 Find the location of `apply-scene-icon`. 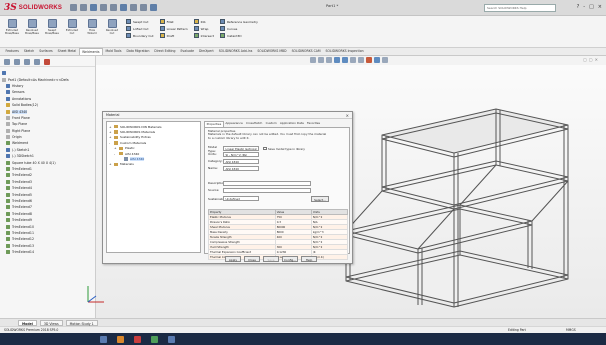

apply-scene-icon is located at coordinates (377, 60).